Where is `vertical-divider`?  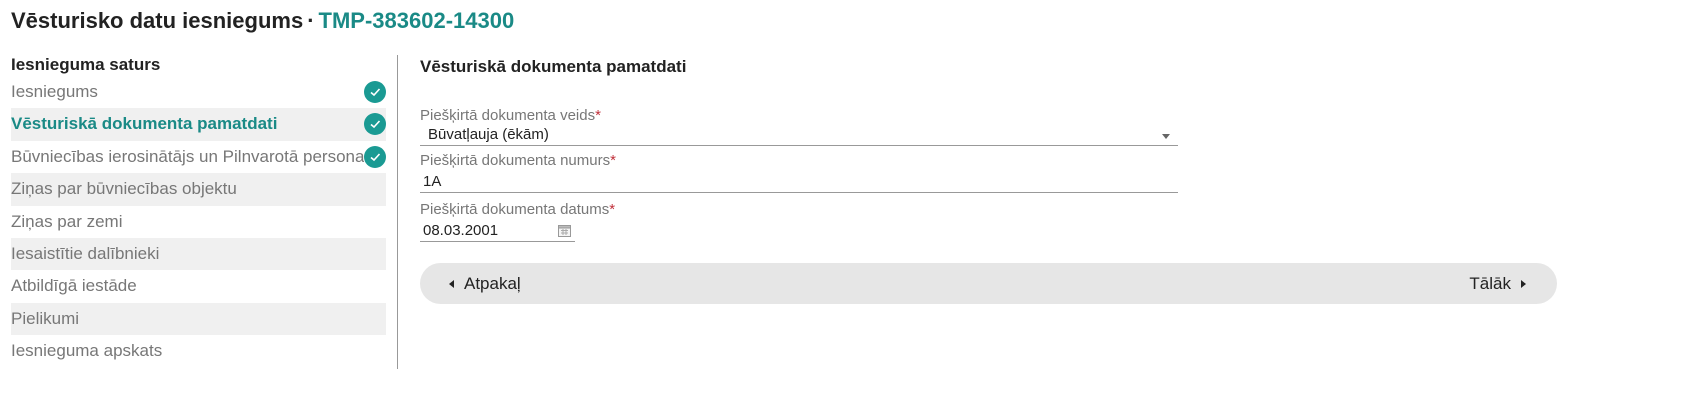 vertical-divider is located at coordinates (397, 212).